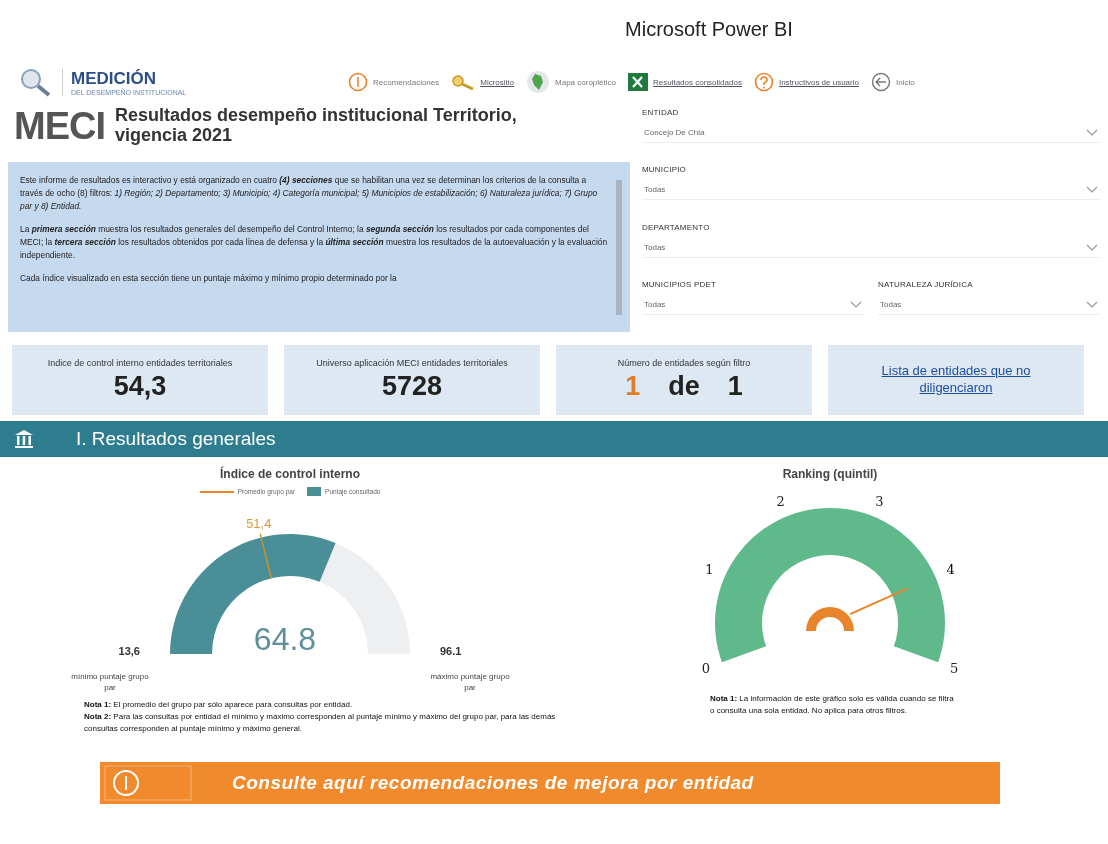 Image resolution: width=1108 pixels, height=844 pixels. I want to click on filter-label: MUNICIPIO, so click(665, 170).